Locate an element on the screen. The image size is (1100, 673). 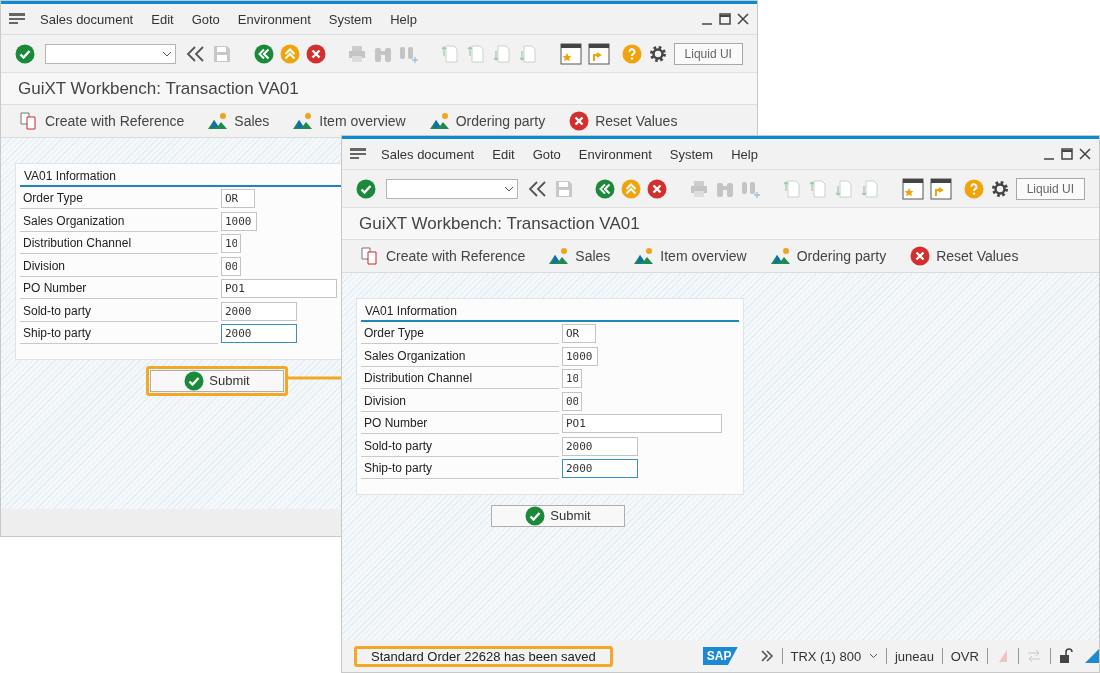
input-mode: OVR is located at coordinates (964, 656).